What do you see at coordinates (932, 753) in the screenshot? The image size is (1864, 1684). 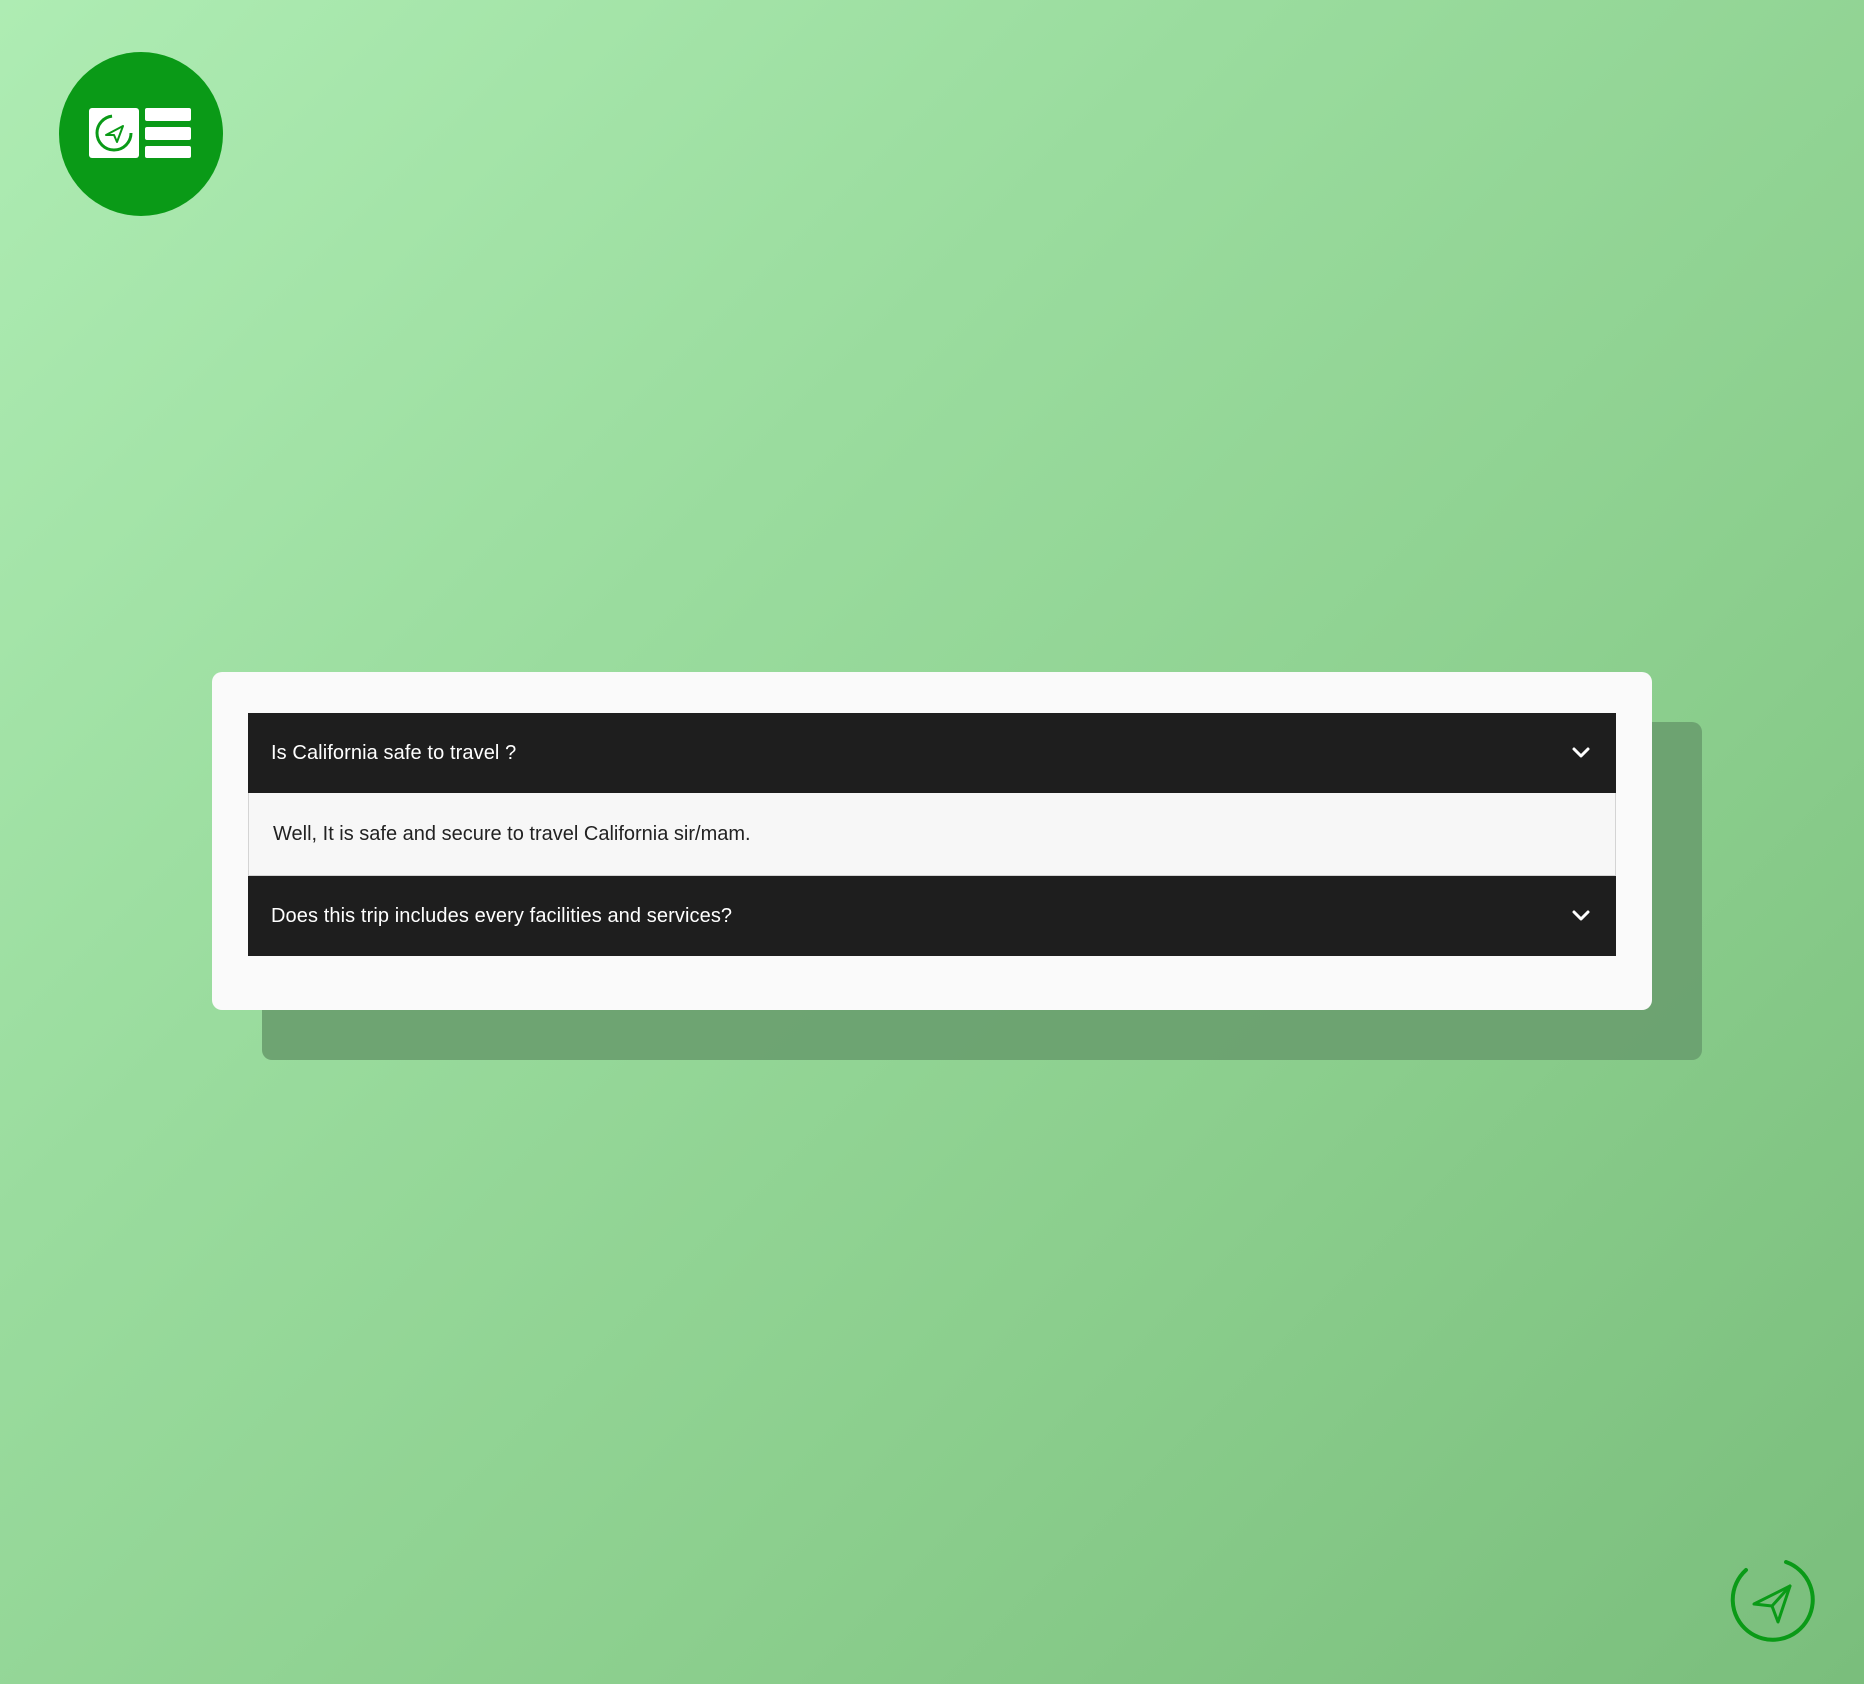 I see `faq-question-1-toggle: Is California safe to travel ?` at bounding box center [932, 753].